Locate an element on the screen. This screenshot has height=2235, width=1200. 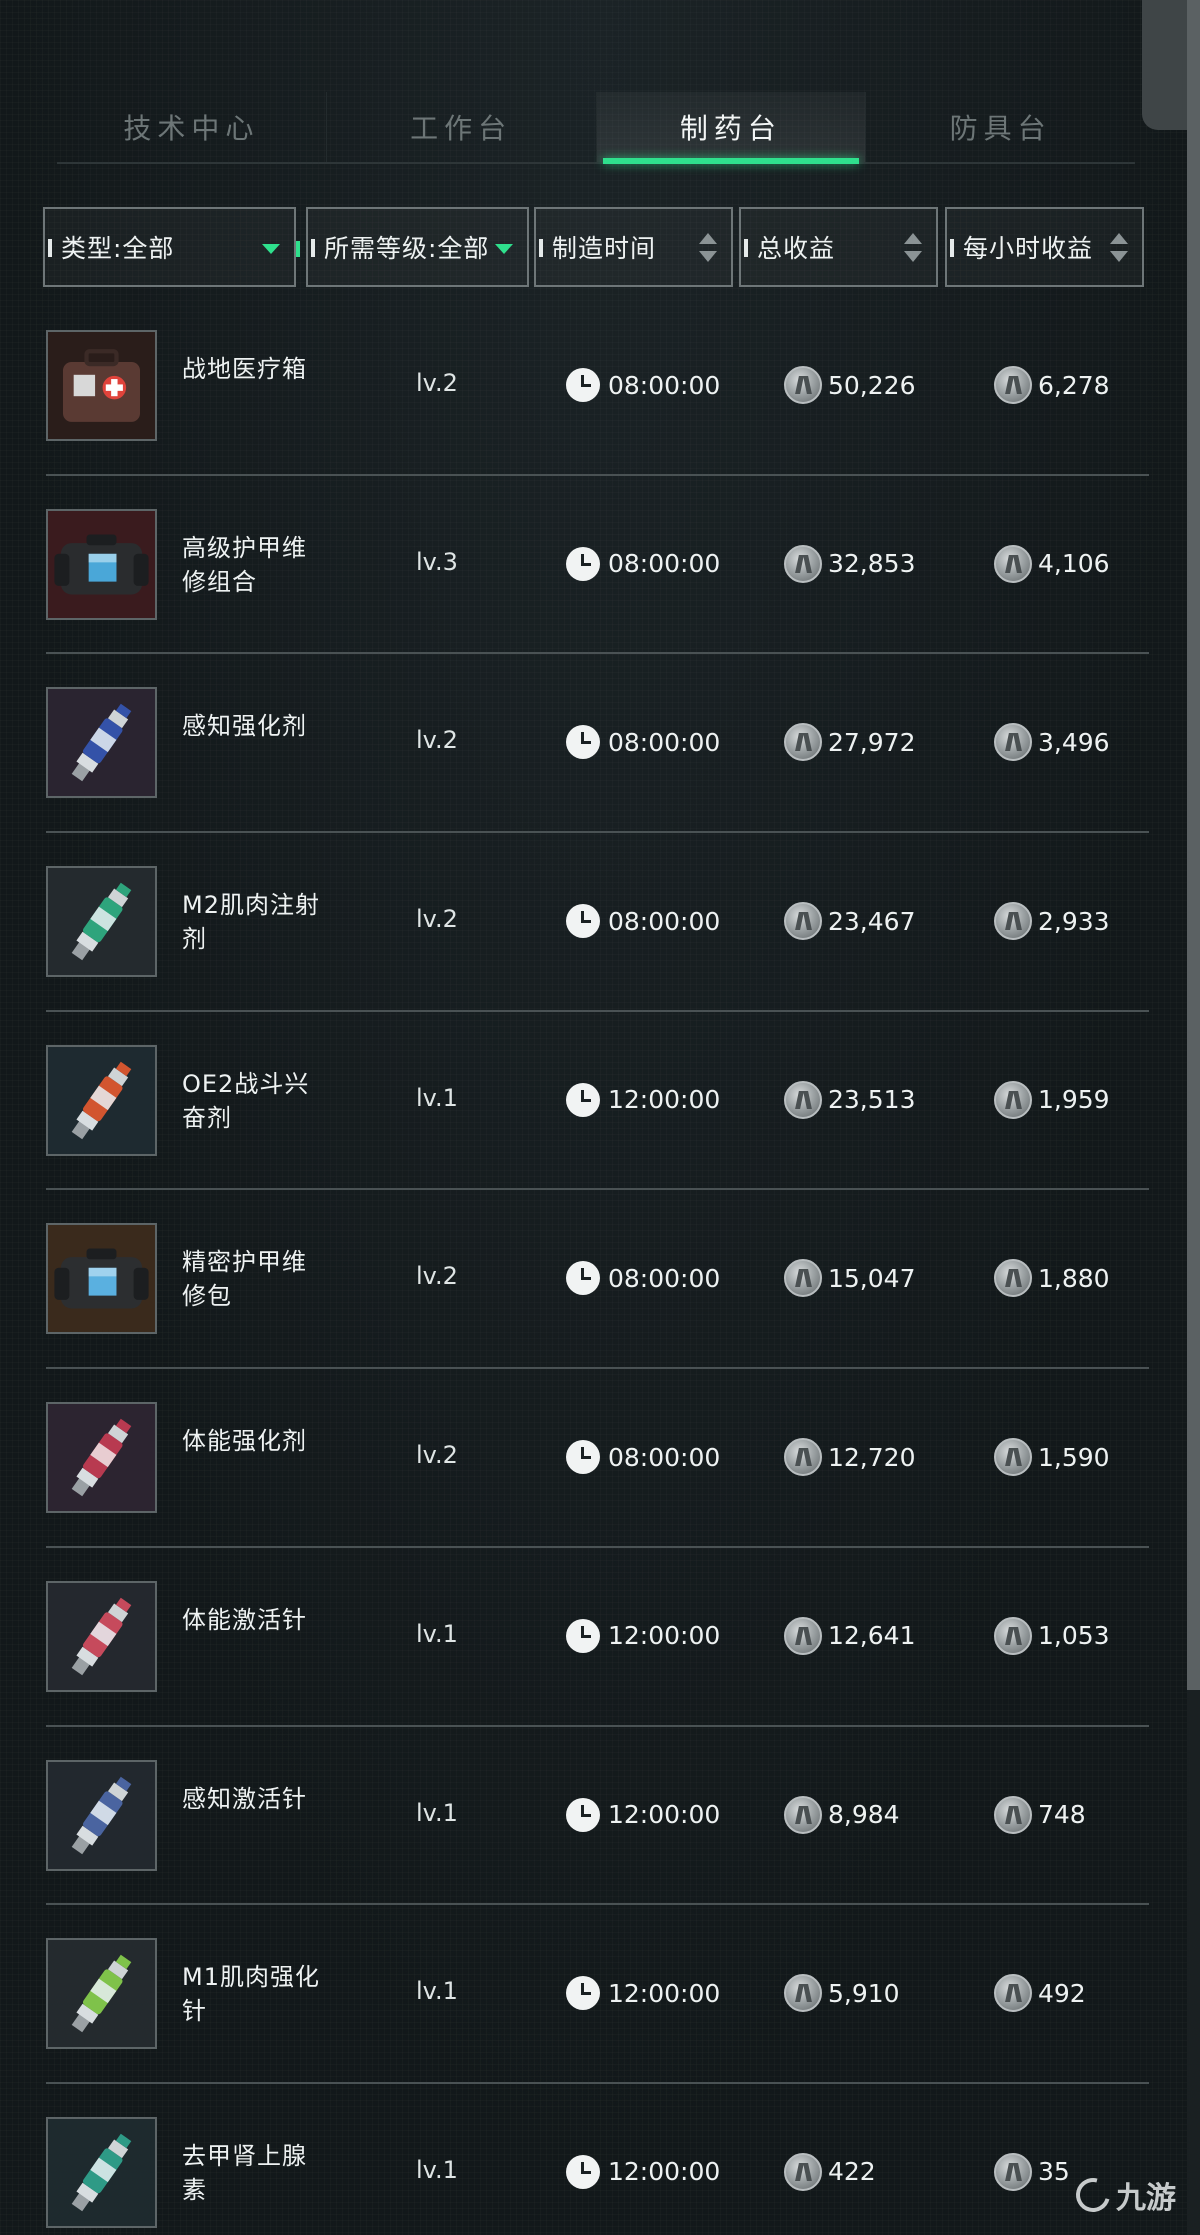
injector-orange-icon is located at coordinates (101, 1100).